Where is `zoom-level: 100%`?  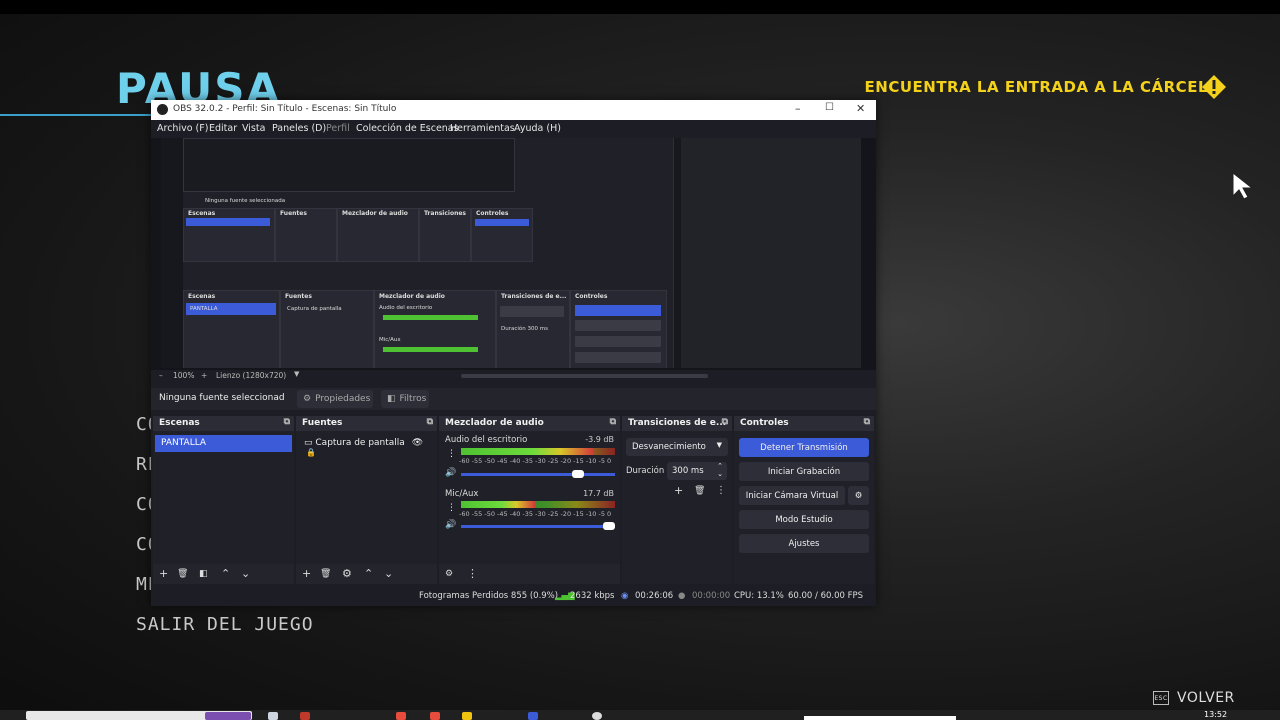 zoom-level: 100% is located at coordinates (184, 375).